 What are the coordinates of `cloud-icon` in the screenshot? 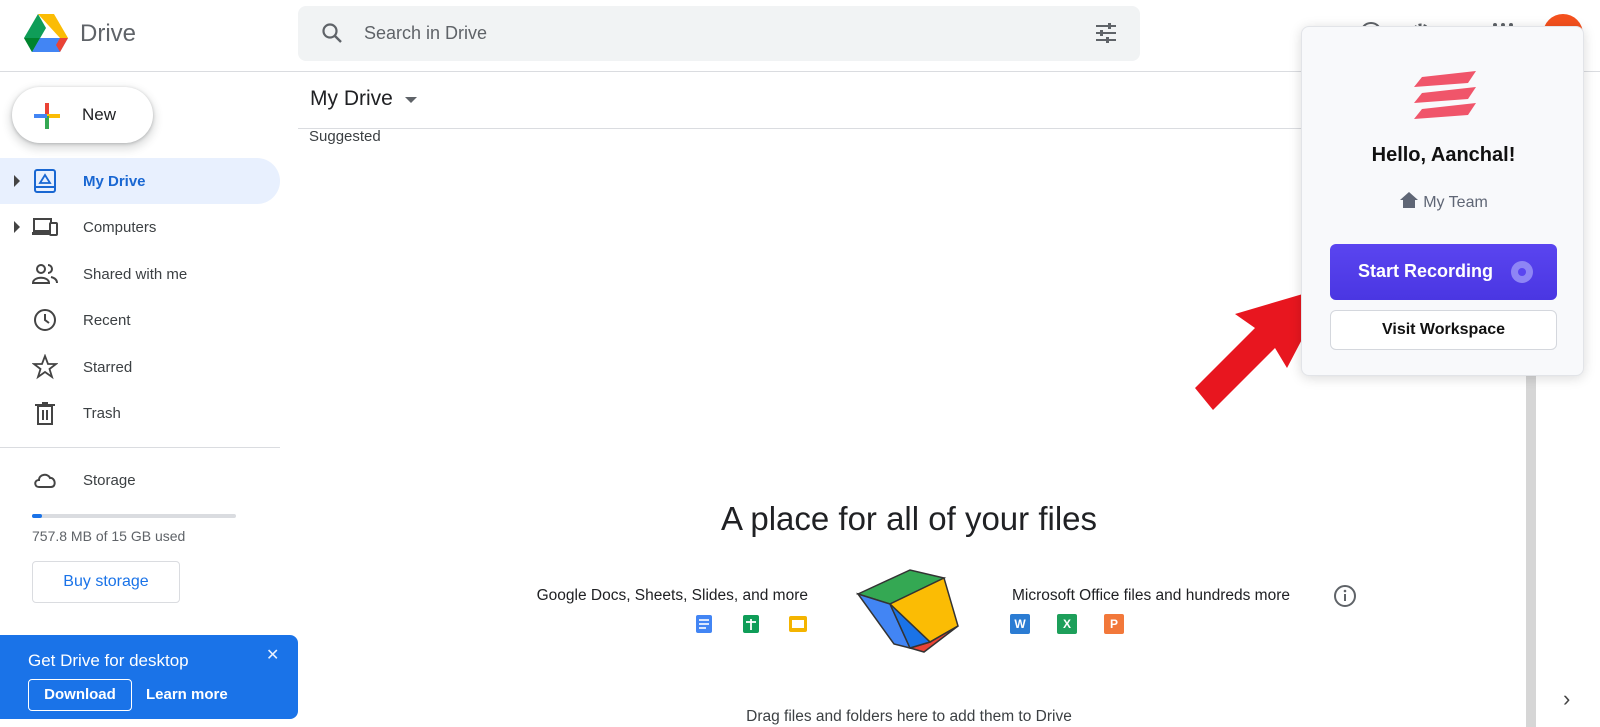 It's located at (45, 480).